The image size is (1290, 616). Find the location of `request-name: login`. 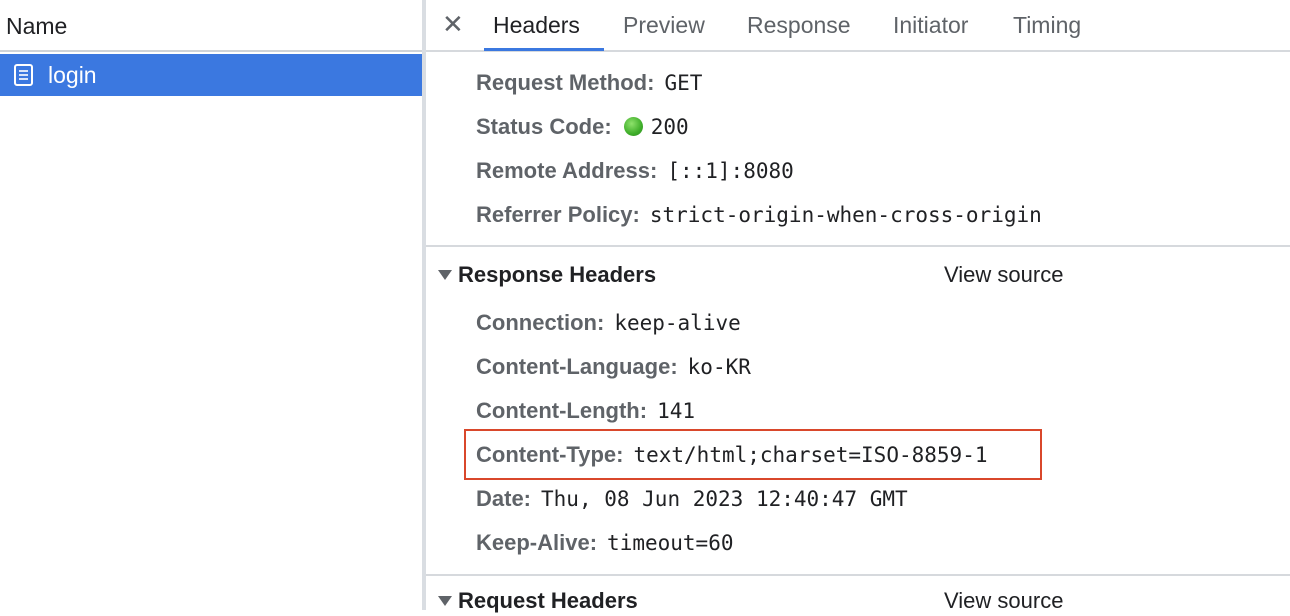

request-name: login is located at coordinates (72, 74).